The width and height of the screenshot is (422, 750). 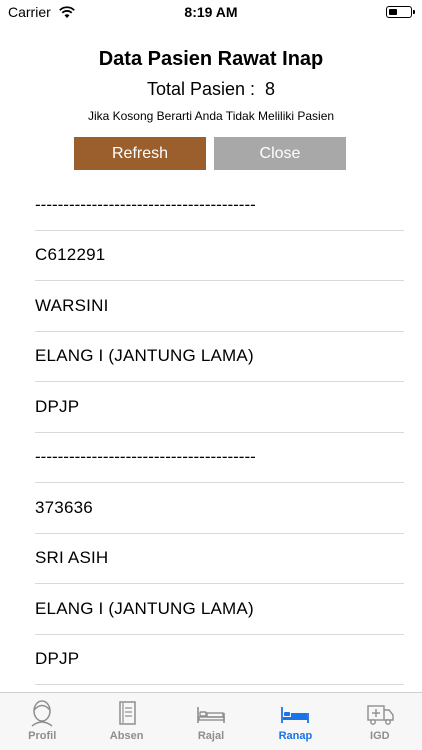 I want to click on tab-absen: Absen, so click(x=126, y=721).